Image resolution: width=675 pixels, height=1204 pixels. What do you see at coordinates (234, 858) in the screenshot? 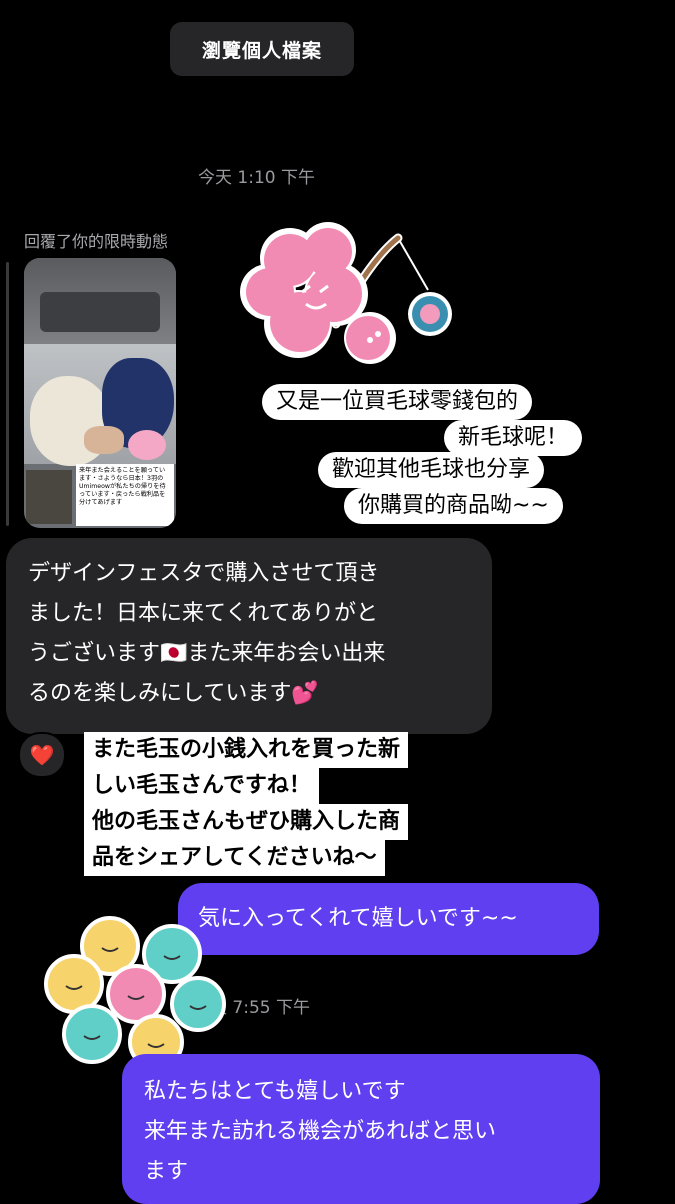
I see `caption-line: 品をシェアしてくださいね〜` at bounding box center [234, 858].